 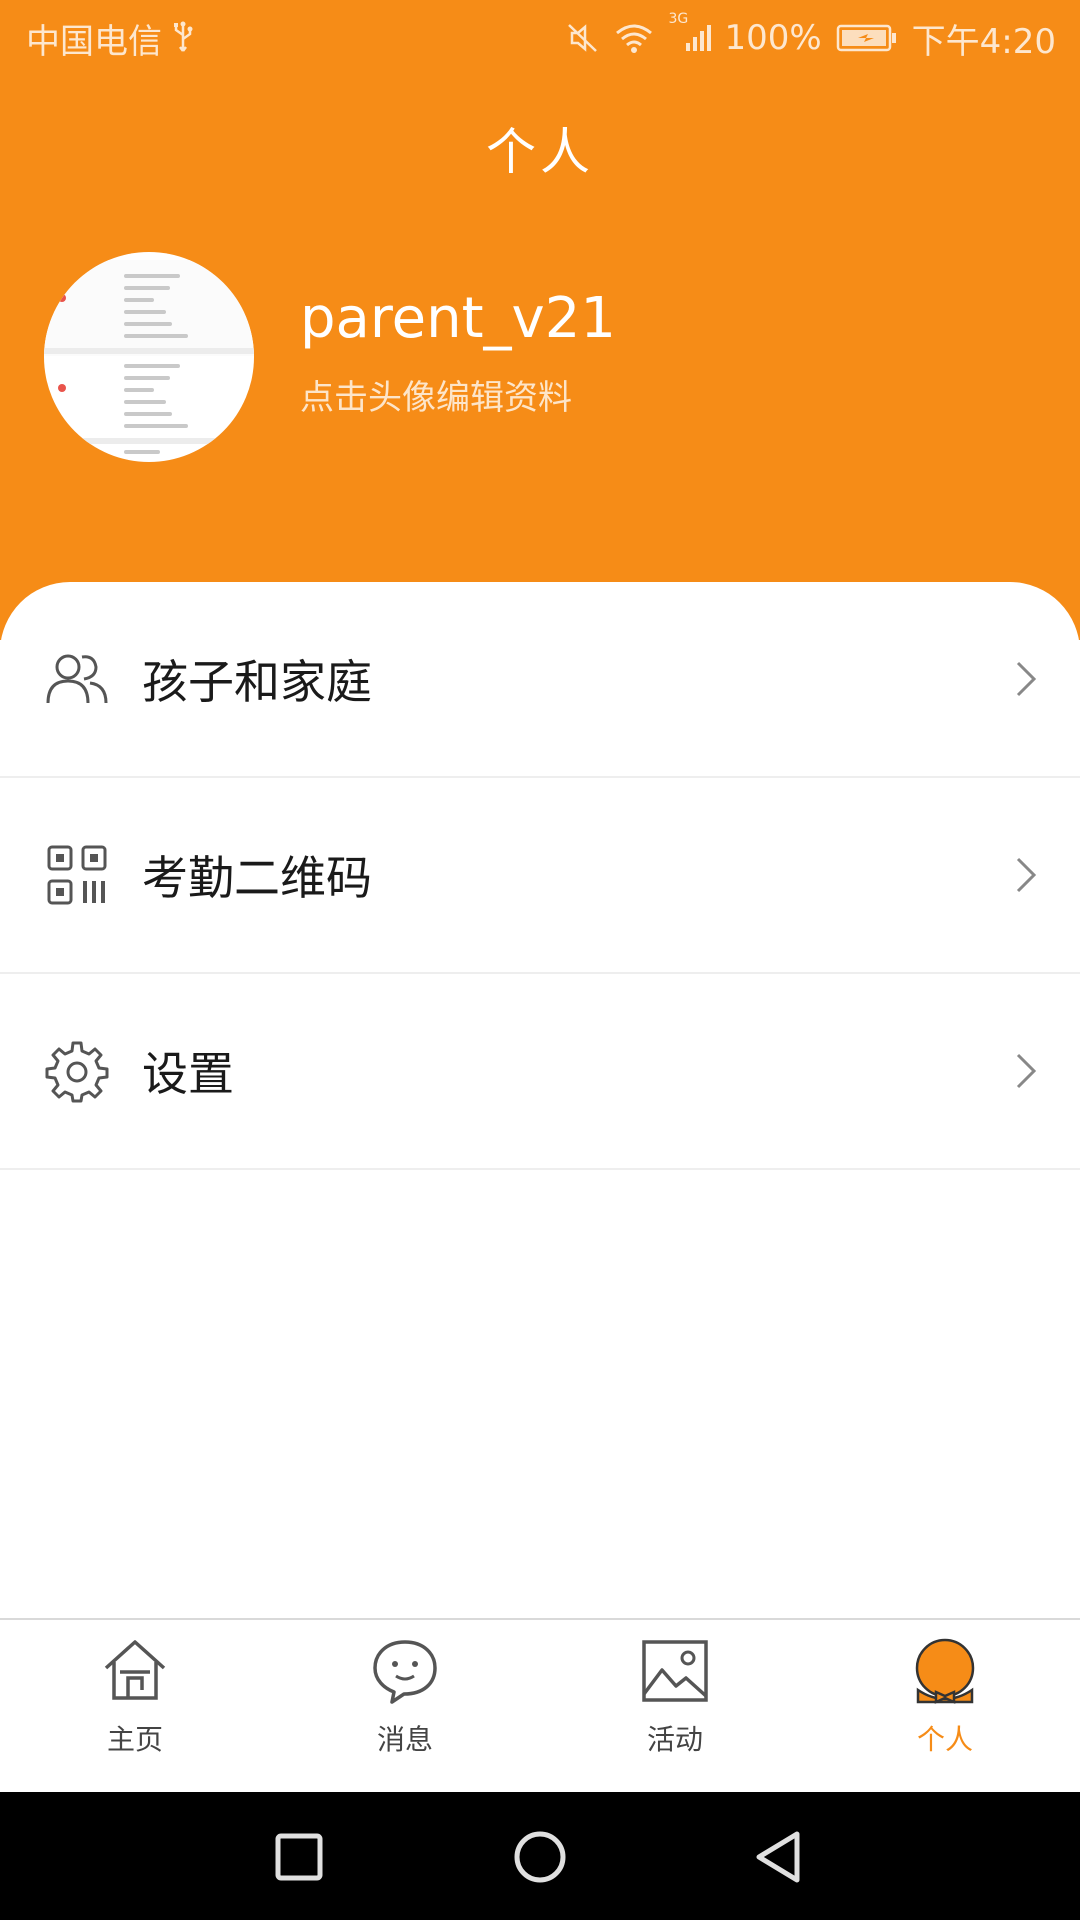 What do you see at coordinates (944, 1739) in the screenshot?
I see `tab-label: 个人` at bounding box center [944, 1739].